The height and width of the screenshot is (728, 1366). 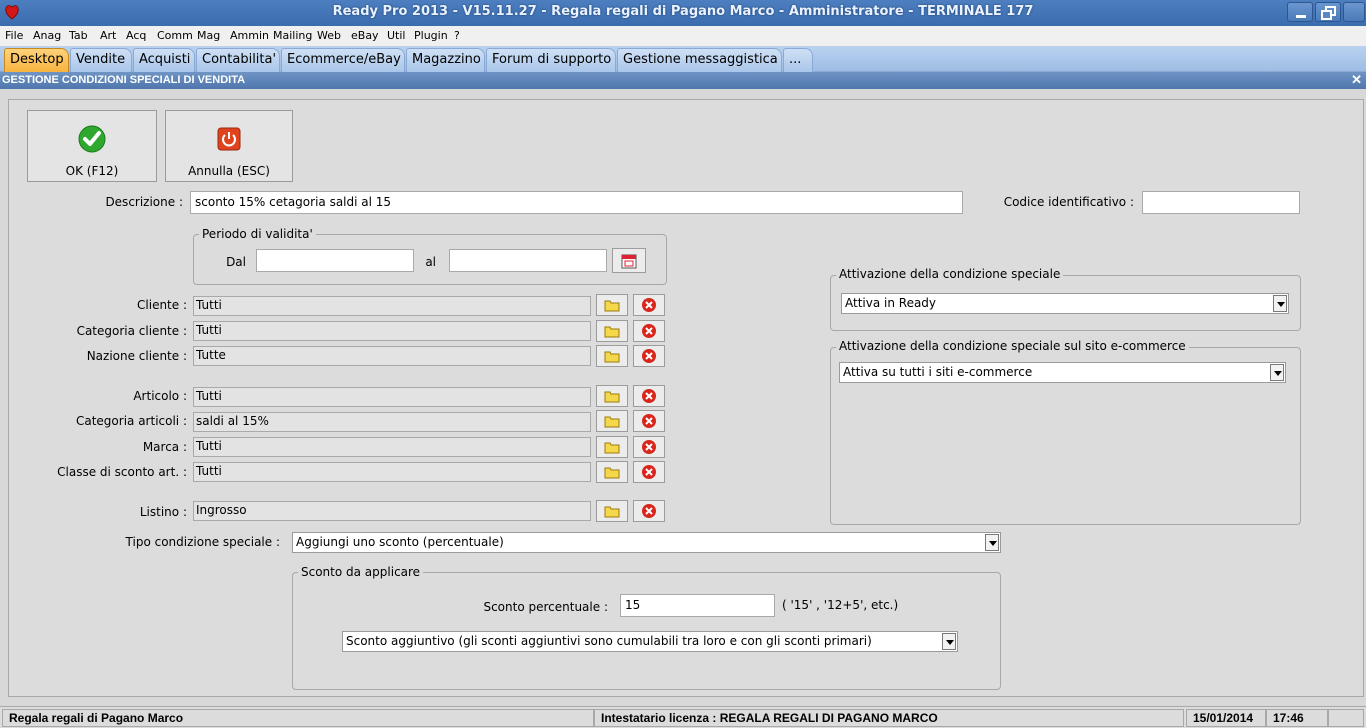 What do you see at coordinates (445, 60) in the screenshot?
I see `tab-magazzino: Magazzino` at bounding box center [445, 60].